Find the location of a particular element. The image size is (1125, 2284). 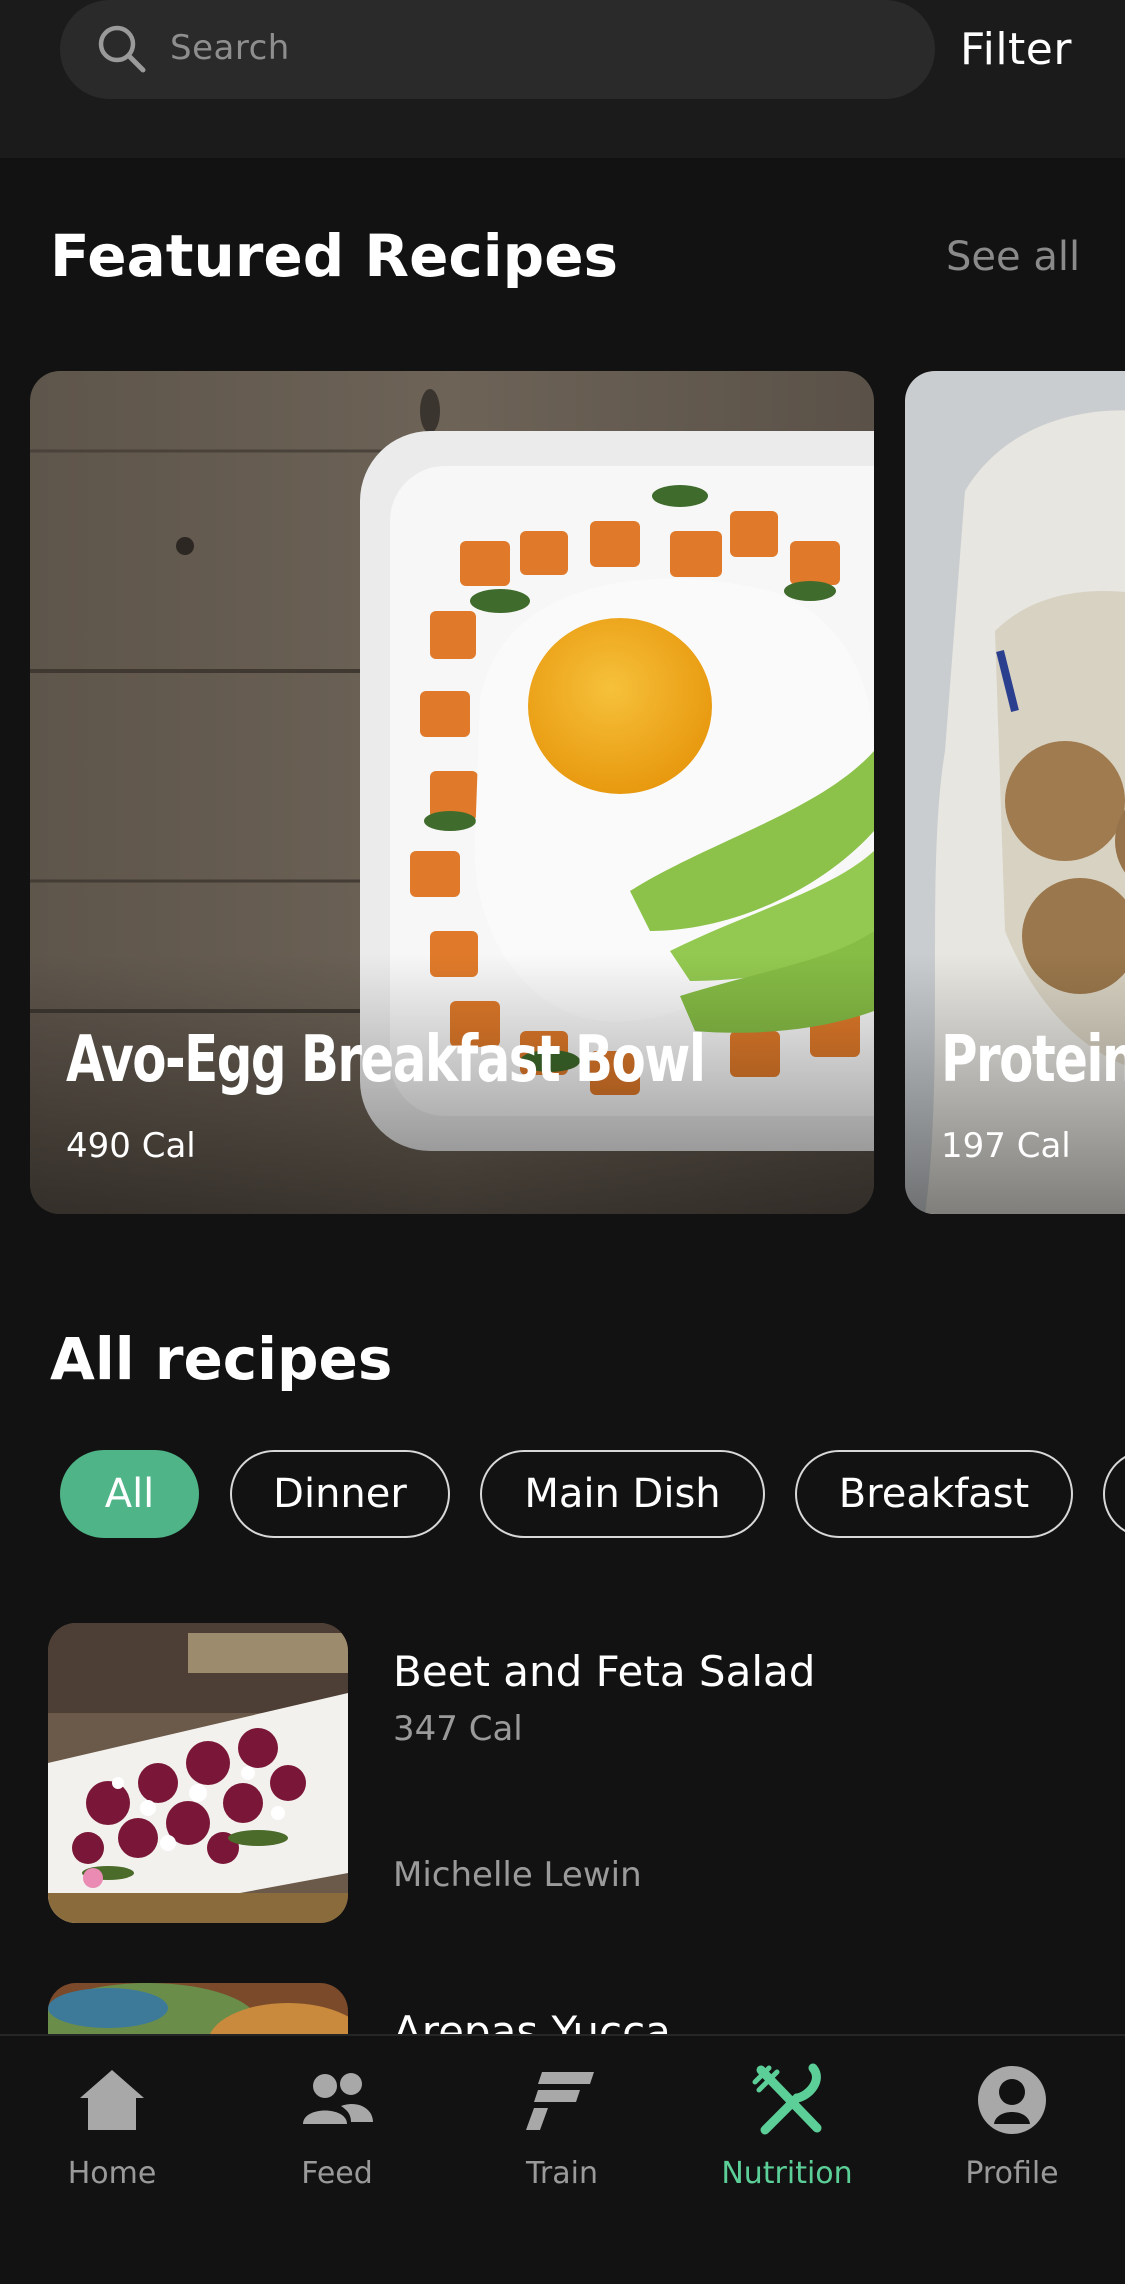

people-icon is located at coordinates (338, 2098).